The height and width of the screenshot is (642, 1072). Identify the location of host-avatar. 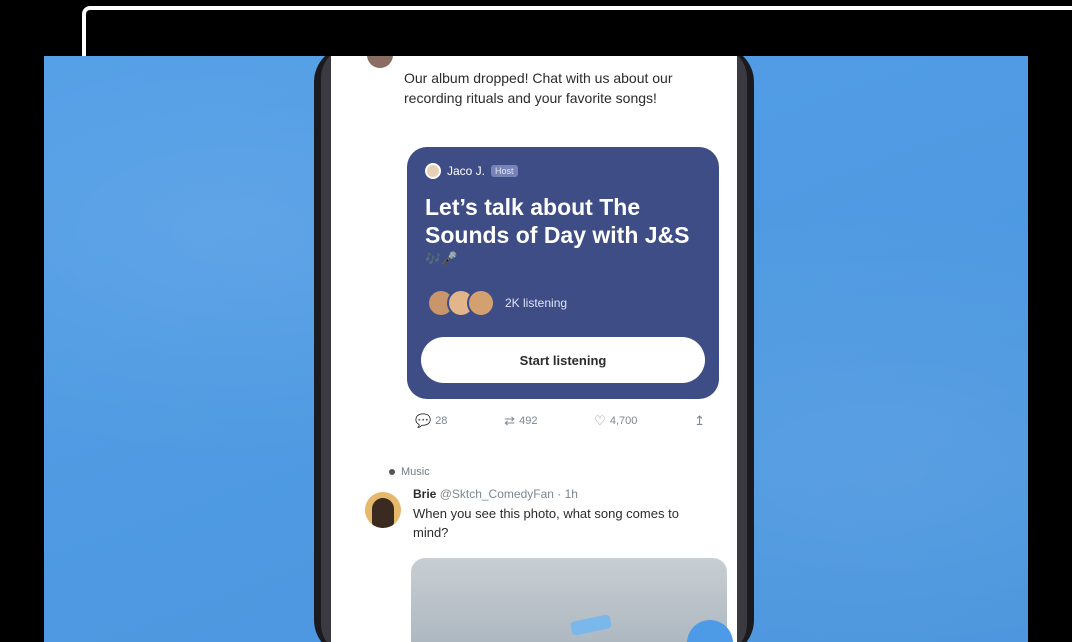
(433, 171).